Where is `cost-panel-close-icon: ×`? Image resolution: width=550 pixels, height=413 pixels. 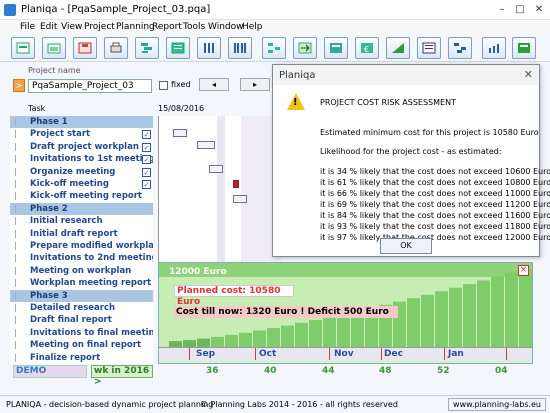 cost-panel-close-icon: × is located at coordinates (523, 270).